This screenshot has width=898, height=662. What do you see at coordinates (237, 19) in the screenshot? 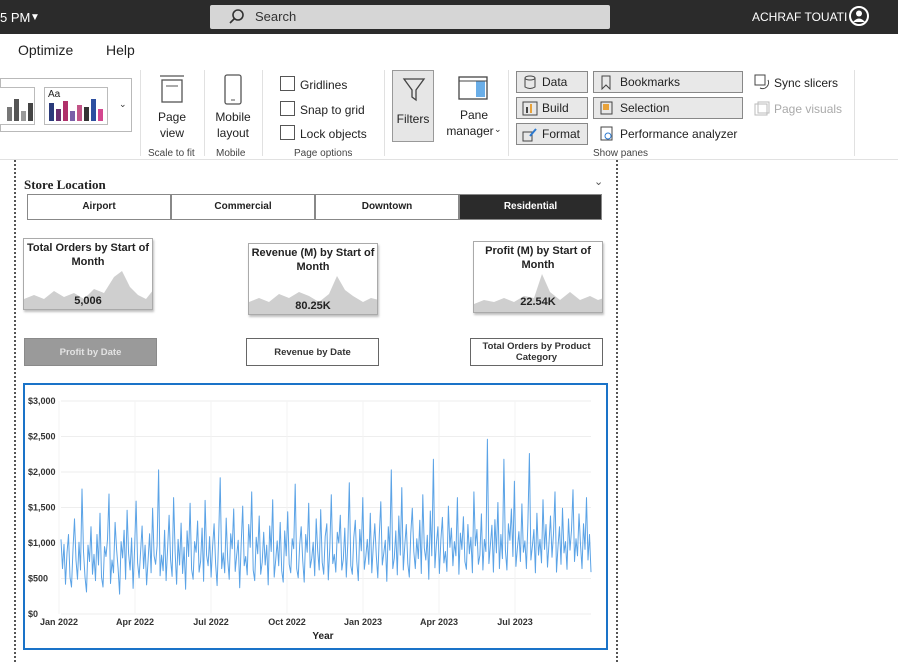
I see `search-icon` at bounding box center [237, 19].